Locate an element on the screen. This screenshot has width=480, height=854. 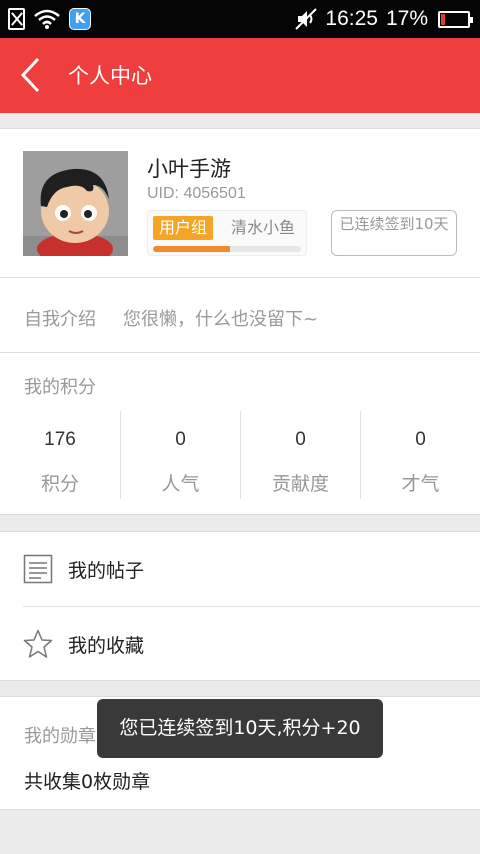
chevron-left-icon is located at coordinates (31, 75).